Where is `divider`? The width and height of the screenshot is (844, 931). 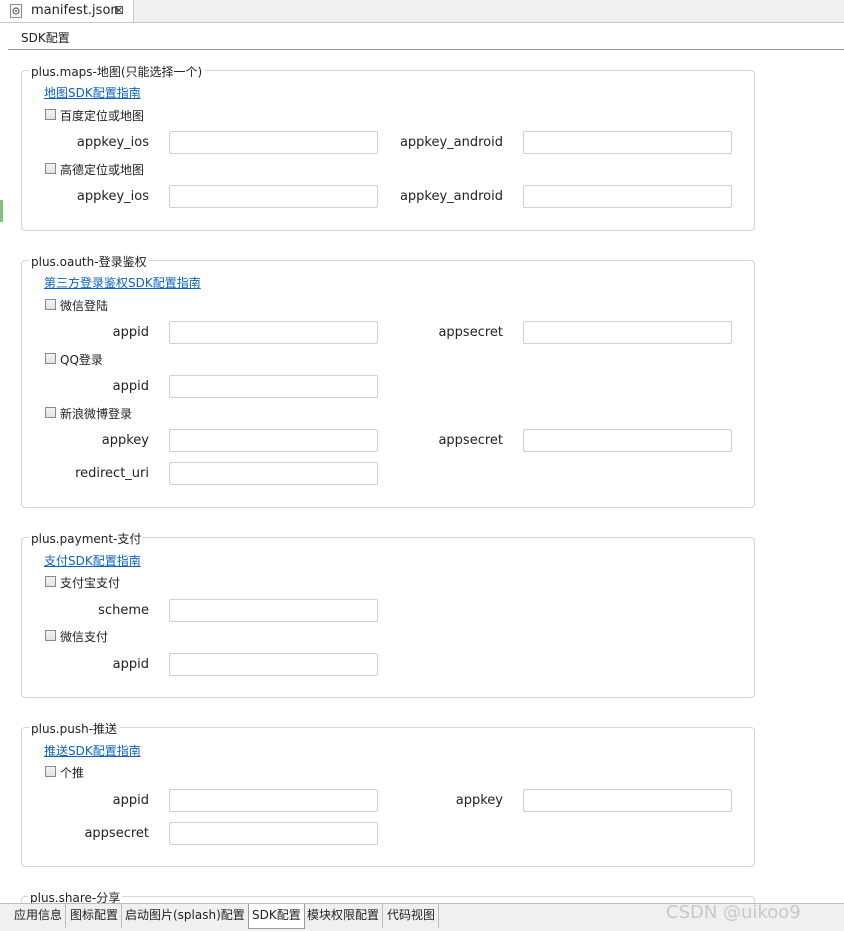
divider is located at coordinates (426, 49).